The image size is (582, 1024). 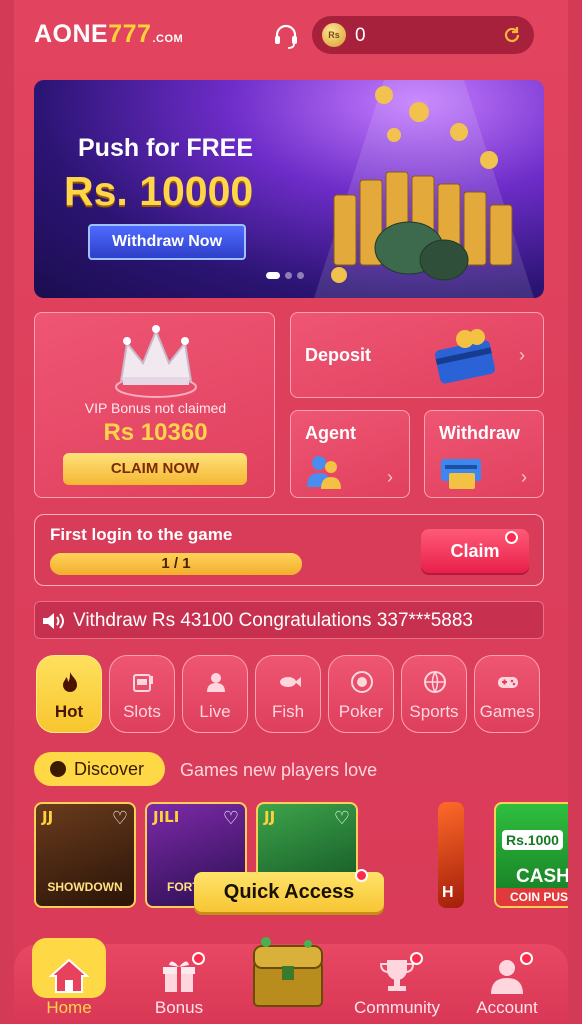 What do you see at coordinates (155, 408) in the screenshot?
I see `vip-status-label: VIP Bonus not claimed` at bounding box center [155, 408].